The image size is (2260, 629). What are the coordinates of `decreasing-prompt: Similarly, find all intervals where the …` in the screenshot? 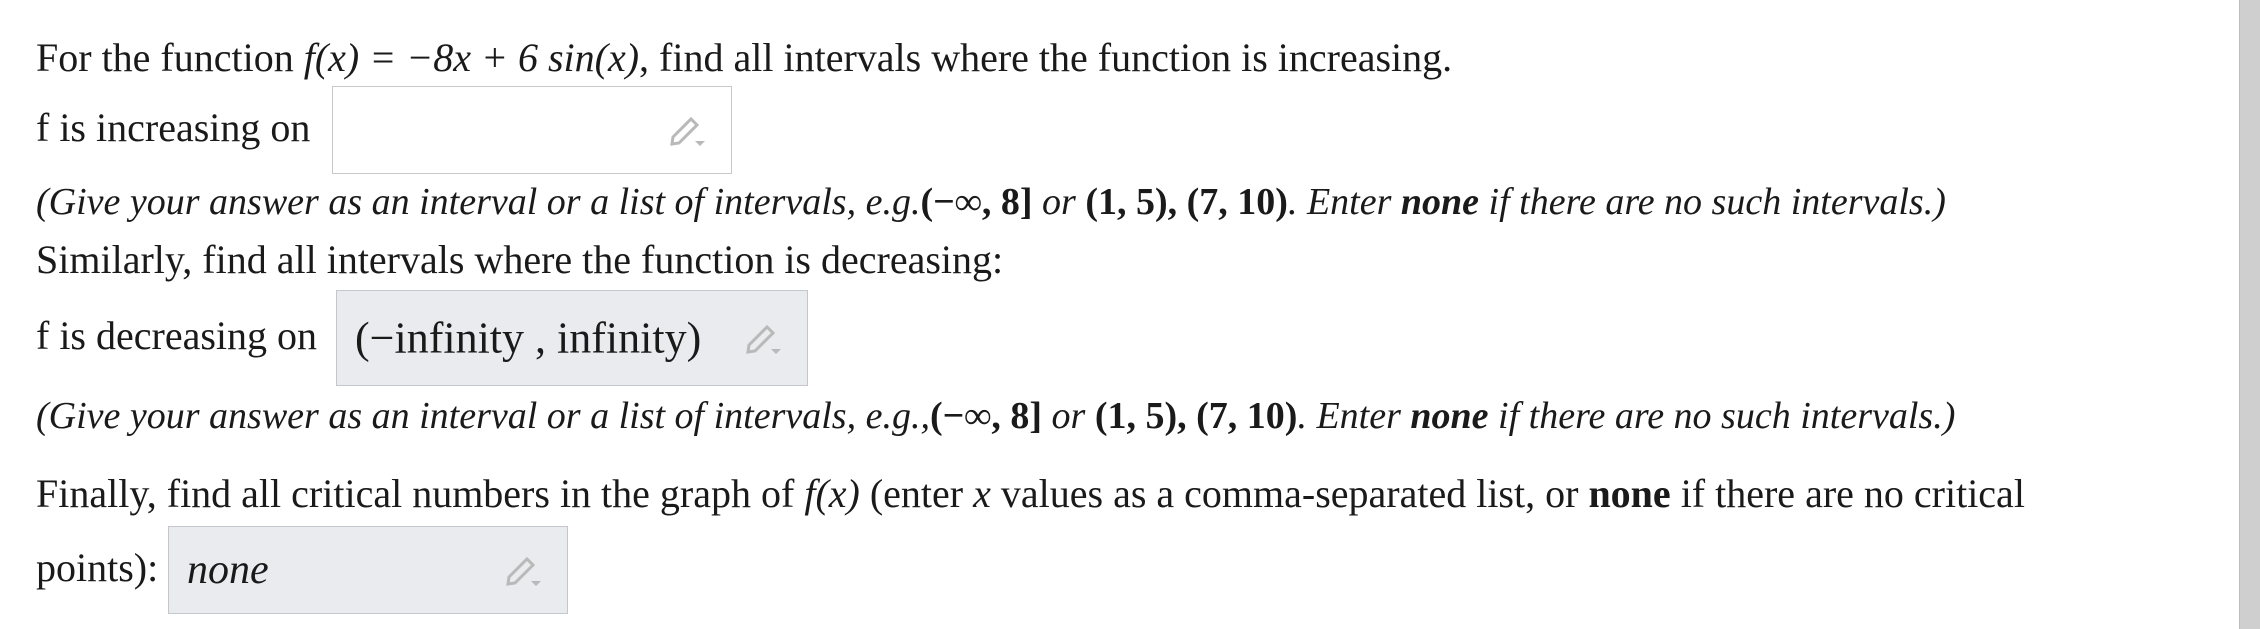 It's located at (520, 259).